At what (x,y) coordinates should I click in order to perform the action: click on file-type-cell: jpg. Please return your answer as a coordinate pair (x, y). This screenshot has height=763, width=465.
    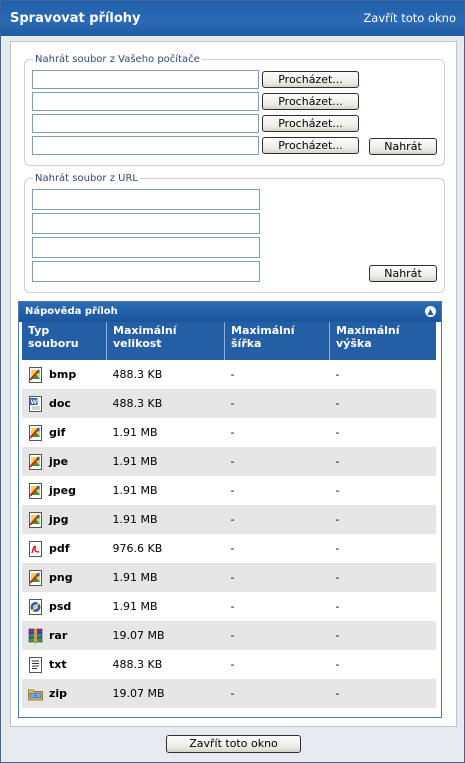
    Looking at the image, I should click on (64, 519).